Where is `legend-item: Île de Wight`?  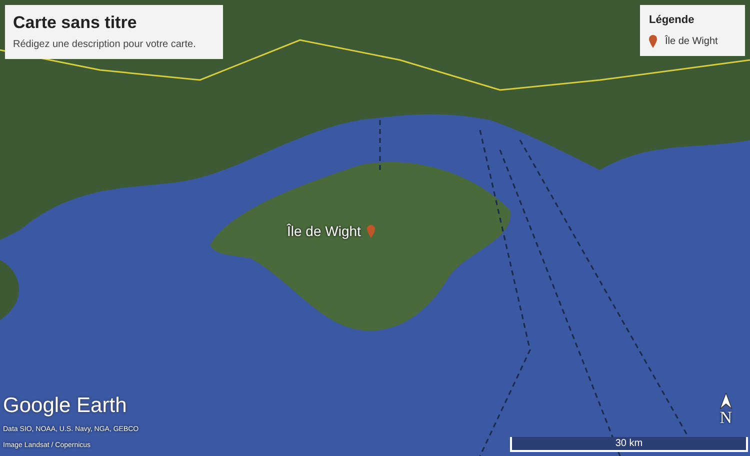 legend-item: Île de Wight is located at coordinates (691, 41).